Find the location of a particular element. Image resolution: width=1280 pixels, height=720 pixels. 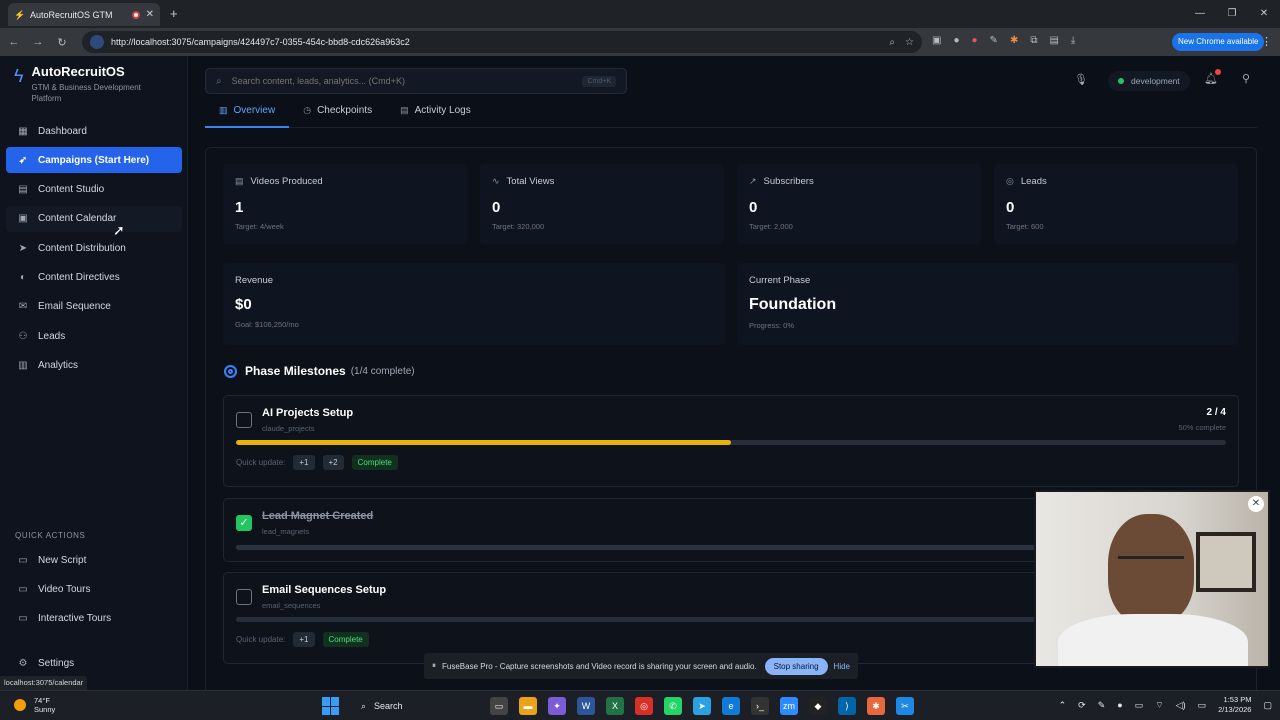

download-icon: ⤓ is located at coordinates (1073, 40).